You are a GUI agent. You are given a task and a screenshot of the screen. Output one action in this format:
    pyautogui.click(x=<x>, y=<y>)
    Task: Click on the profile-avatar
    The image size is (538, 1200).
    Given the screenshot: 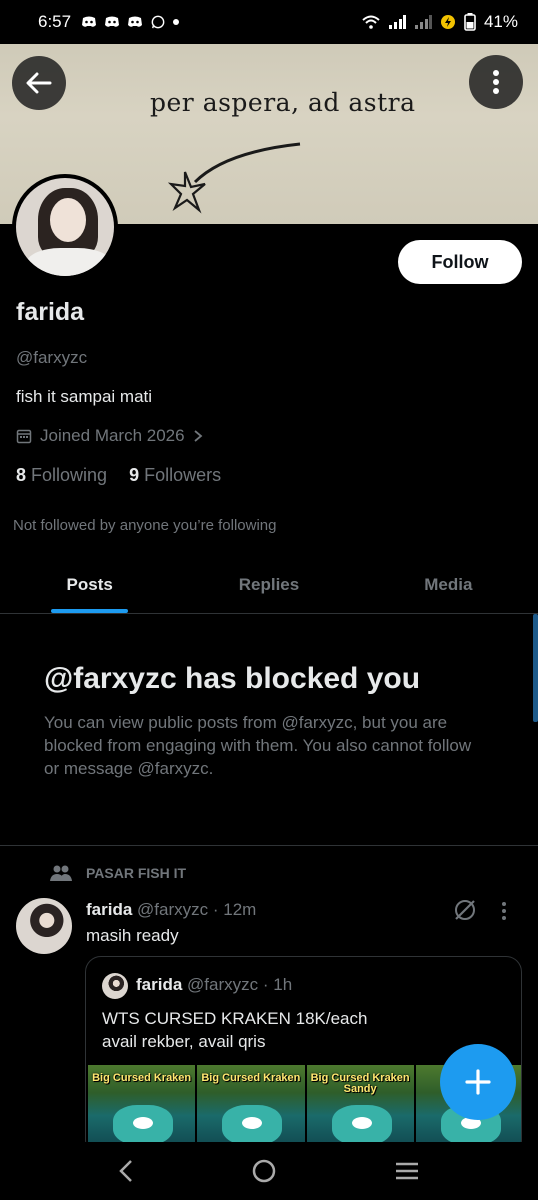 What is the action you would take?
    pyautogui.click(x=65, y=227)
    